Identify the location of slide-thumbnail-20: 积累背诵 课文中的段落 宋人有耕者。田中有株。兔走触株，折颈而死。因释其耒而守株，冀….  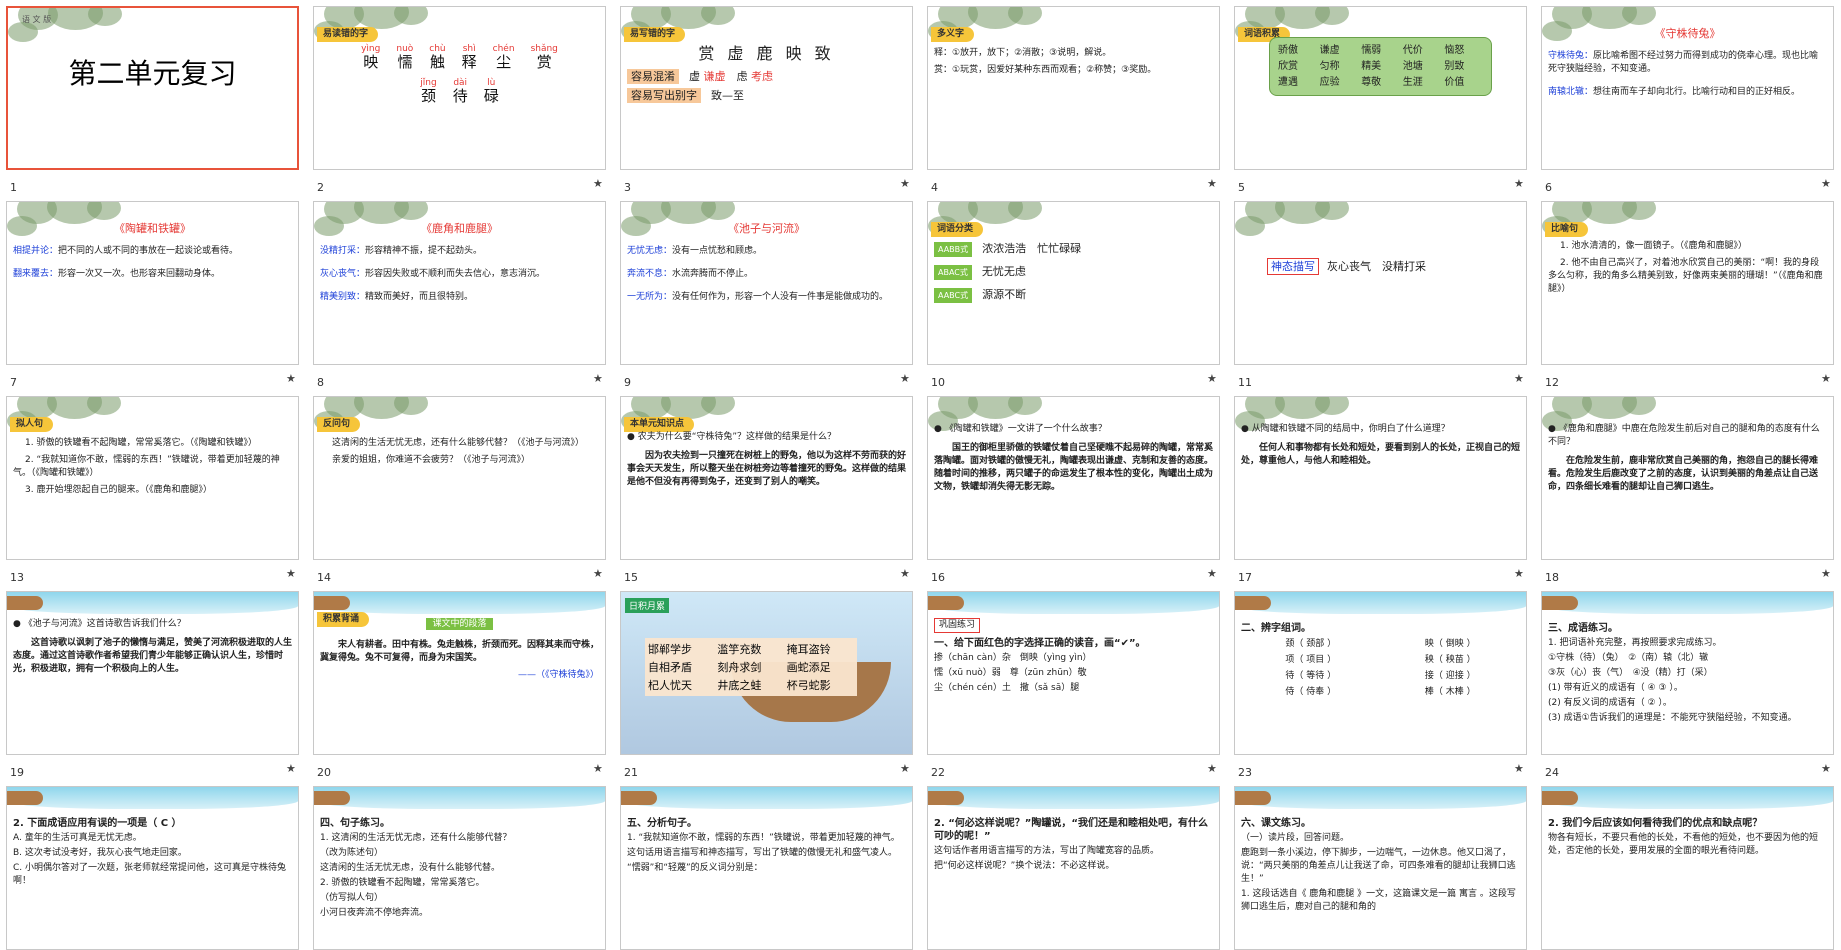
(459, 673).